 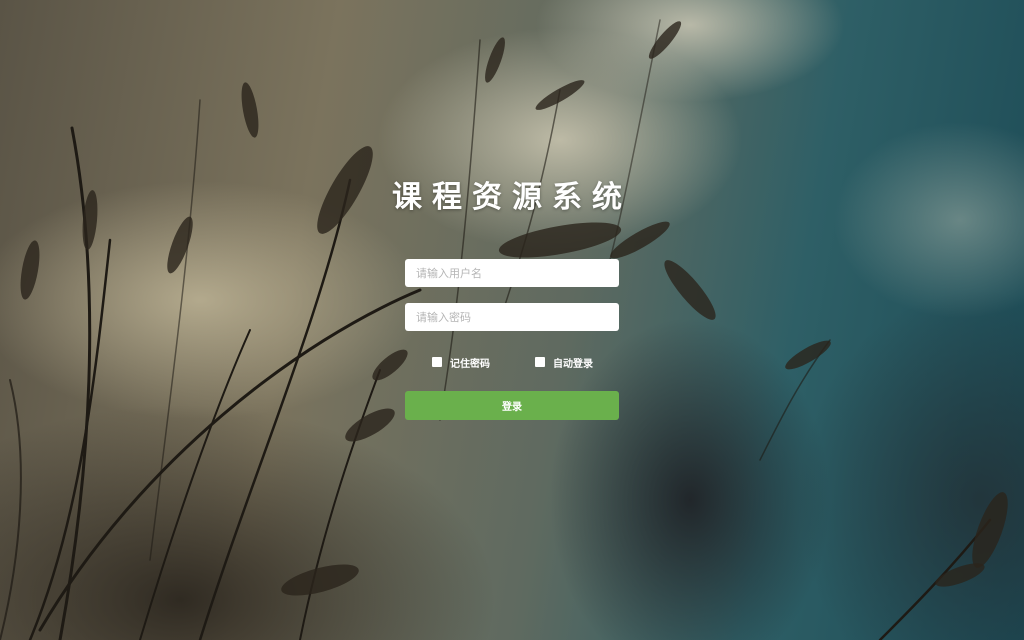 What do you see at coordinates (573, 364) in the screenshot?
I see `auto-login-label: 自动登录` at bounding box center [573, 364].